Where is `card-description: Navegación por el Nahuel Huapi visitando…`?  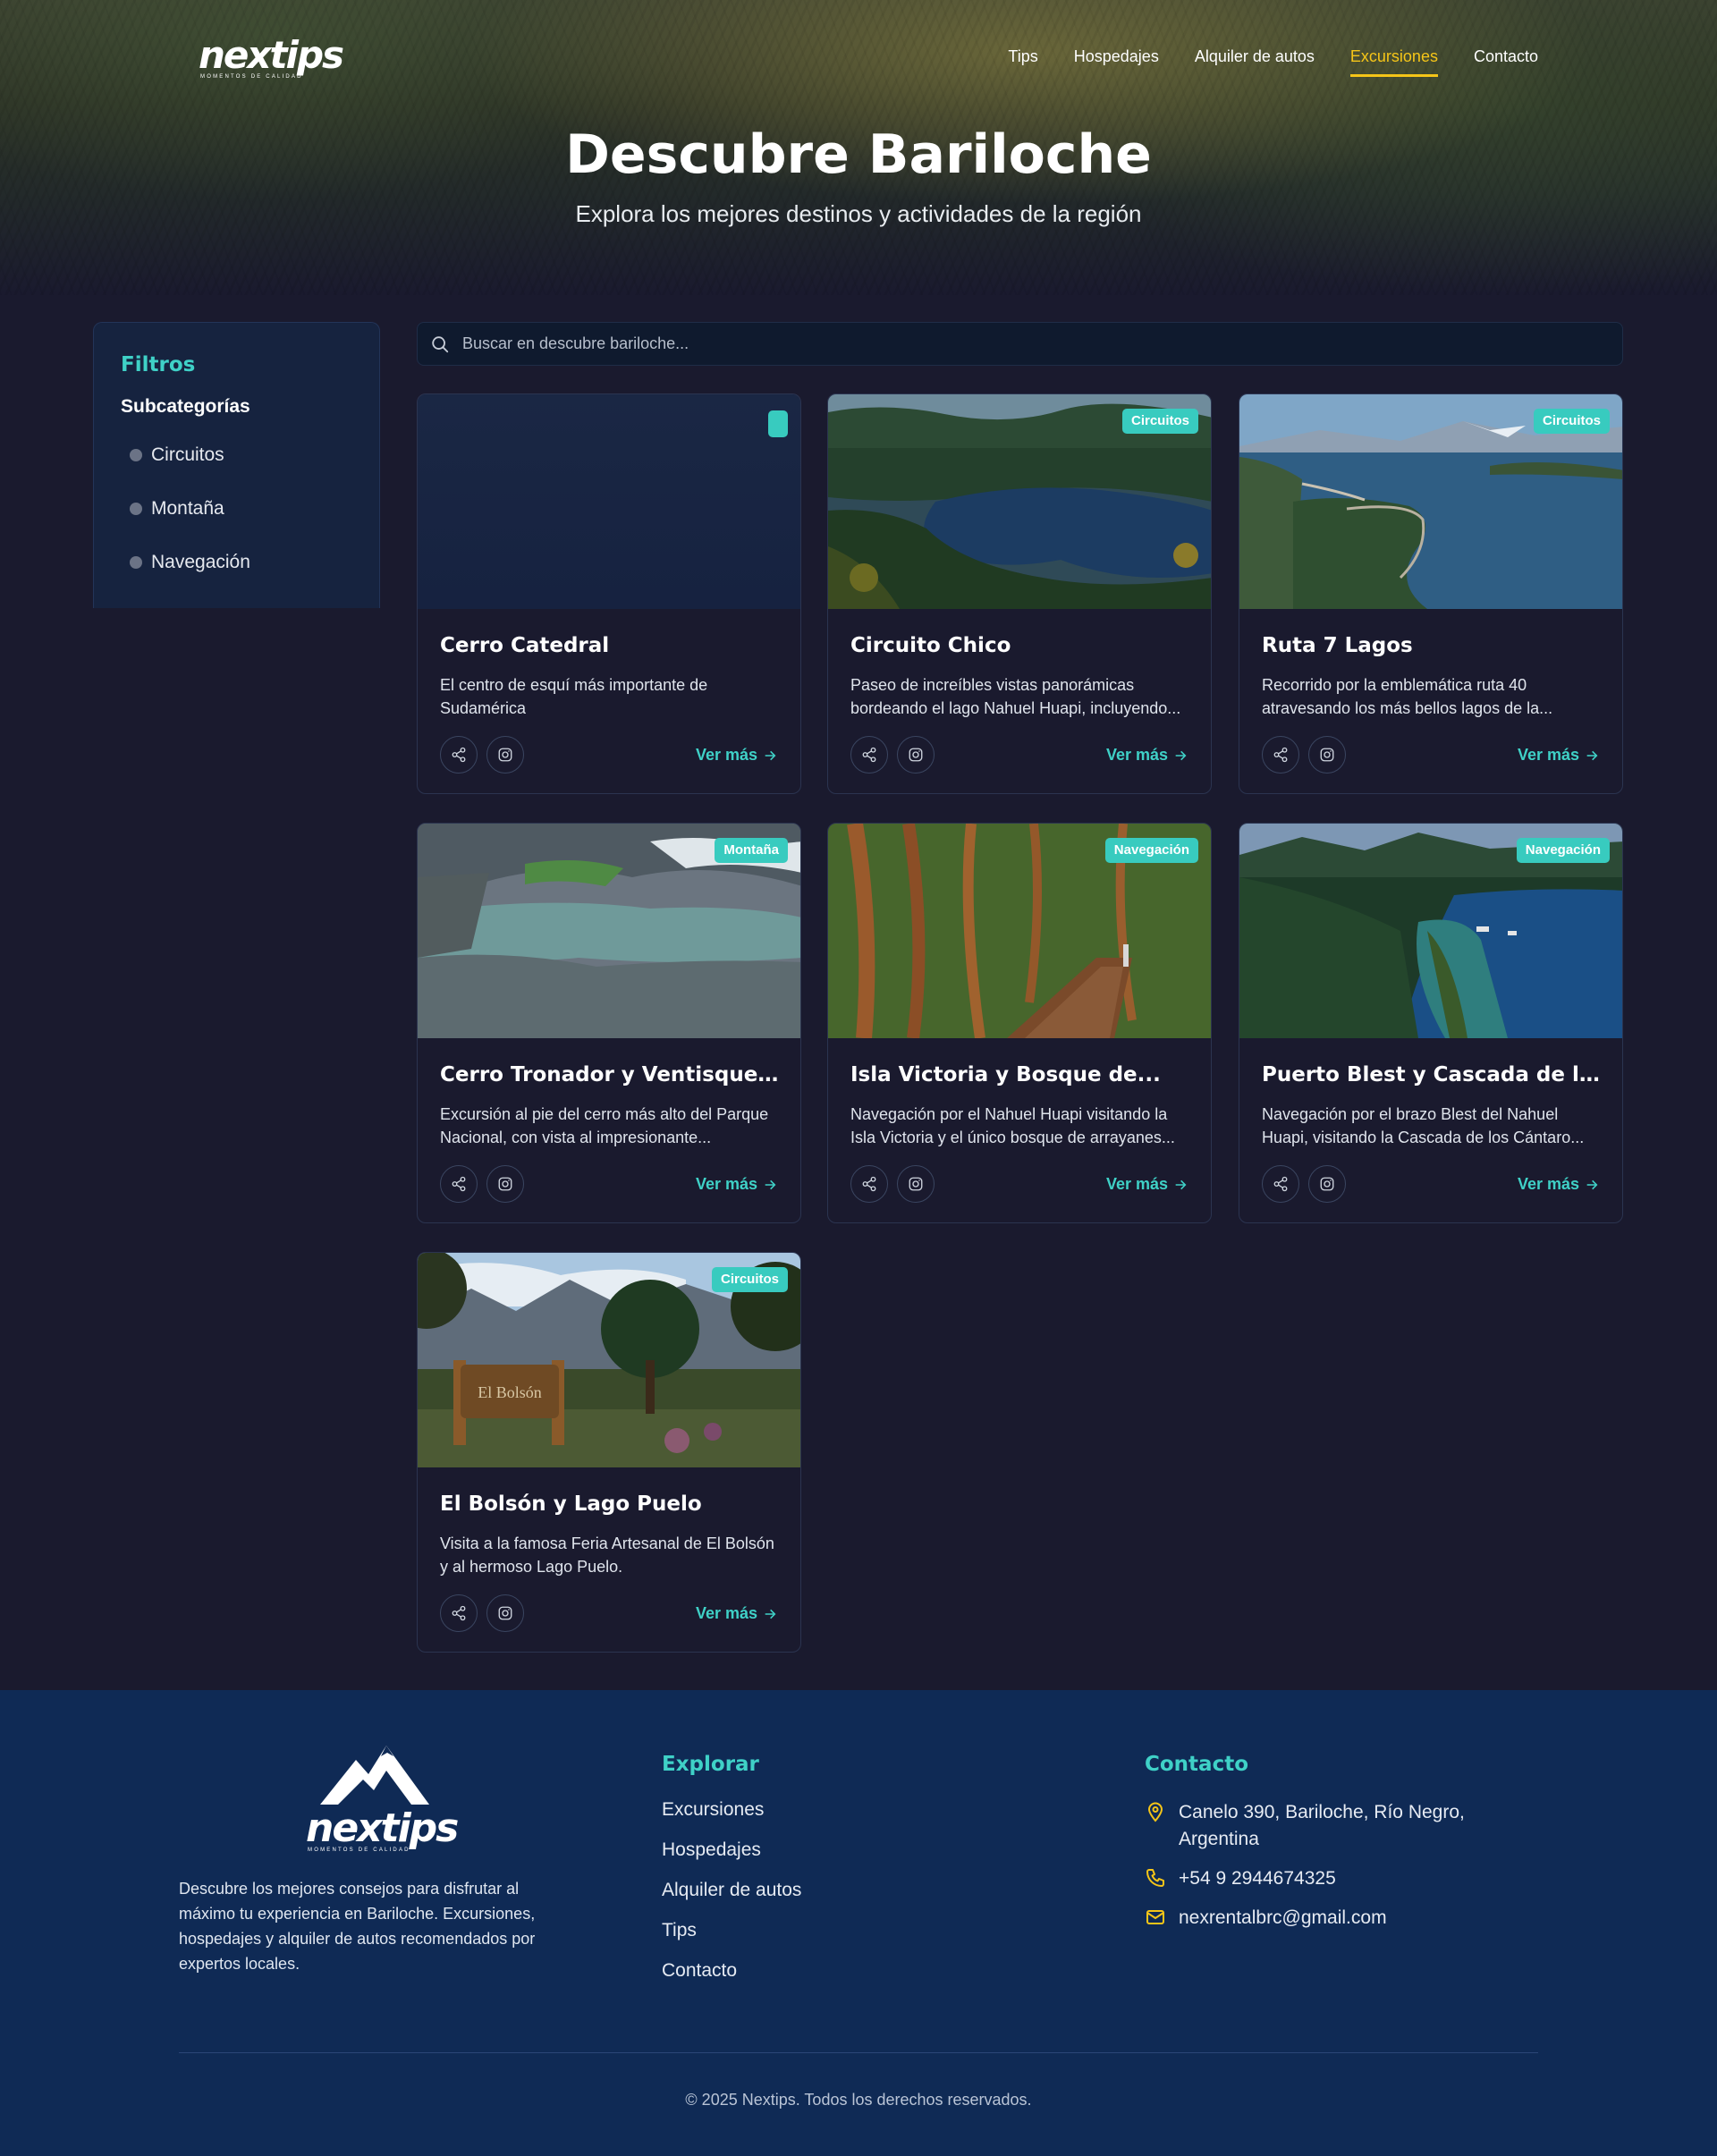
card-description: Navegación por el Nahuel Huapi visitando… is located at coordinates (1013, 1125).